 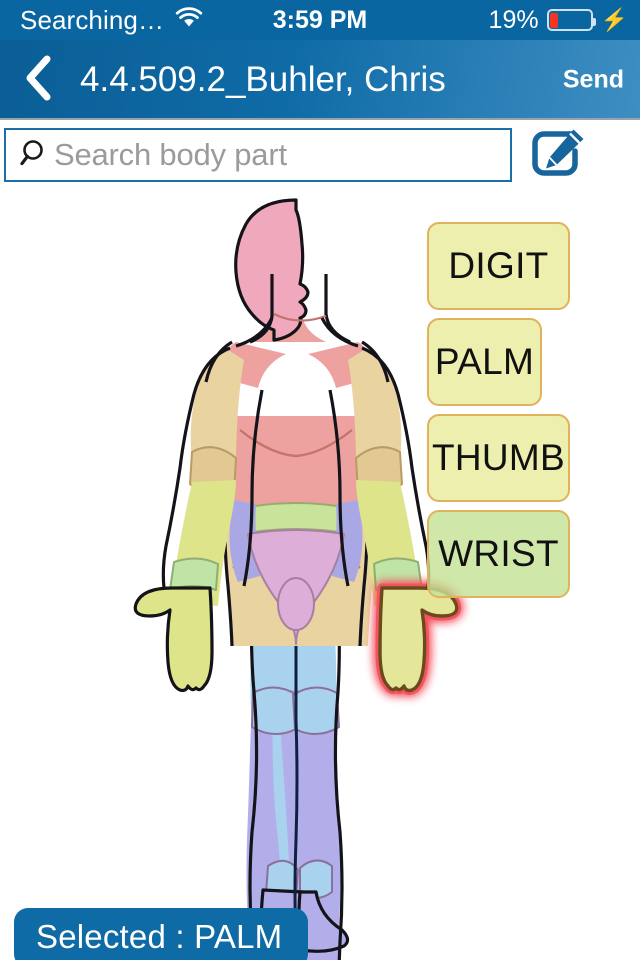 I want to click on search-row: Search body part, so click(x=320, y=157).